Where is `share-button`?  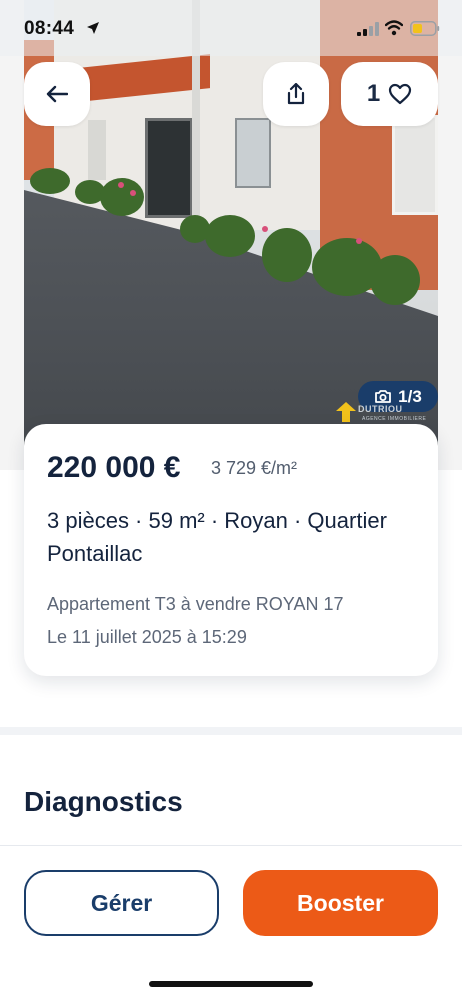 share-button is located at coordinates (296, 94).